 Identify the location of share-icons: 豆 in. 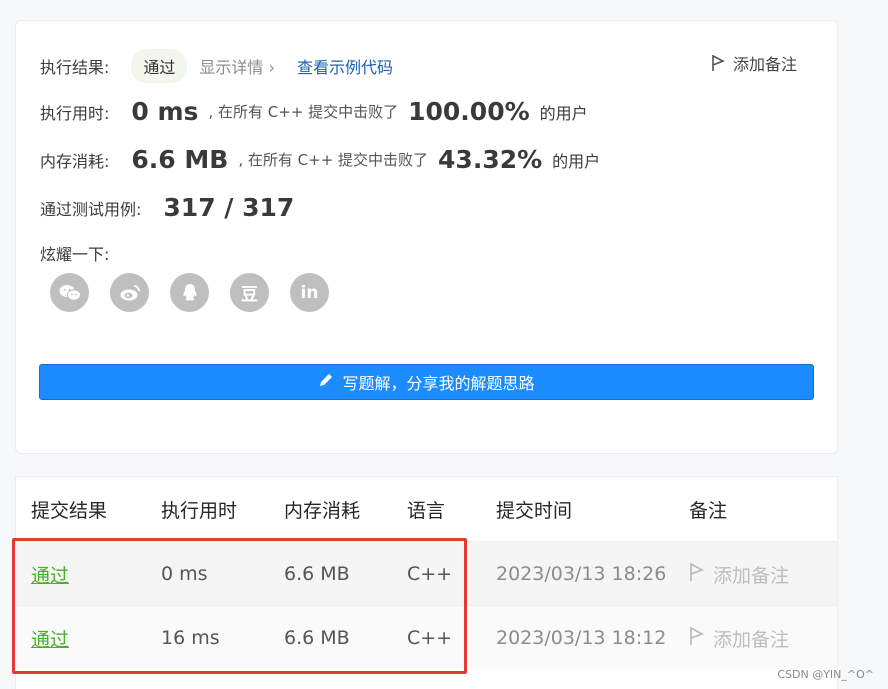
(189, 292).